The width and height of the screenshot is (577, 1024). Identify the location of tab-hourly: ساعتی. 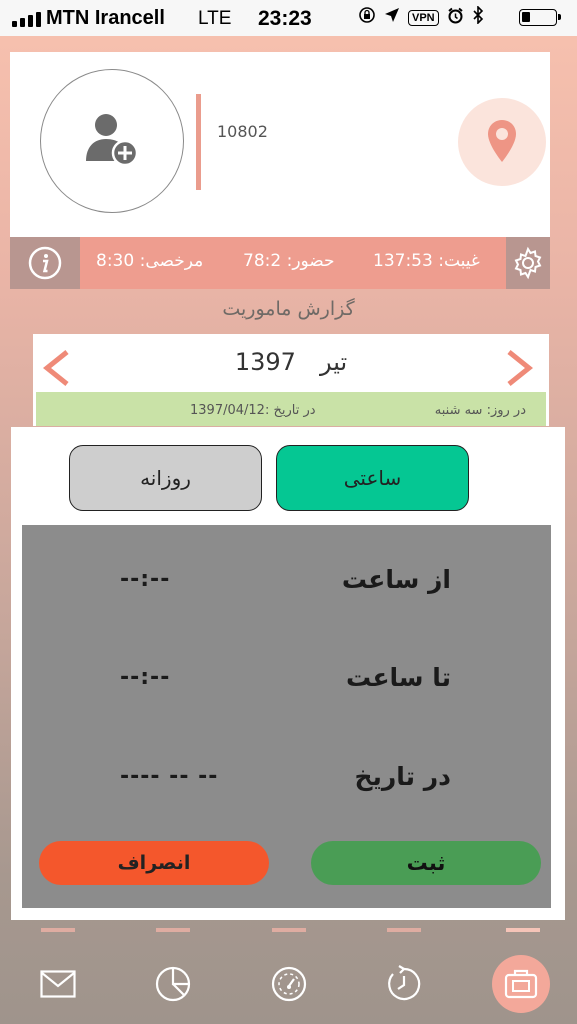
(372, 478).